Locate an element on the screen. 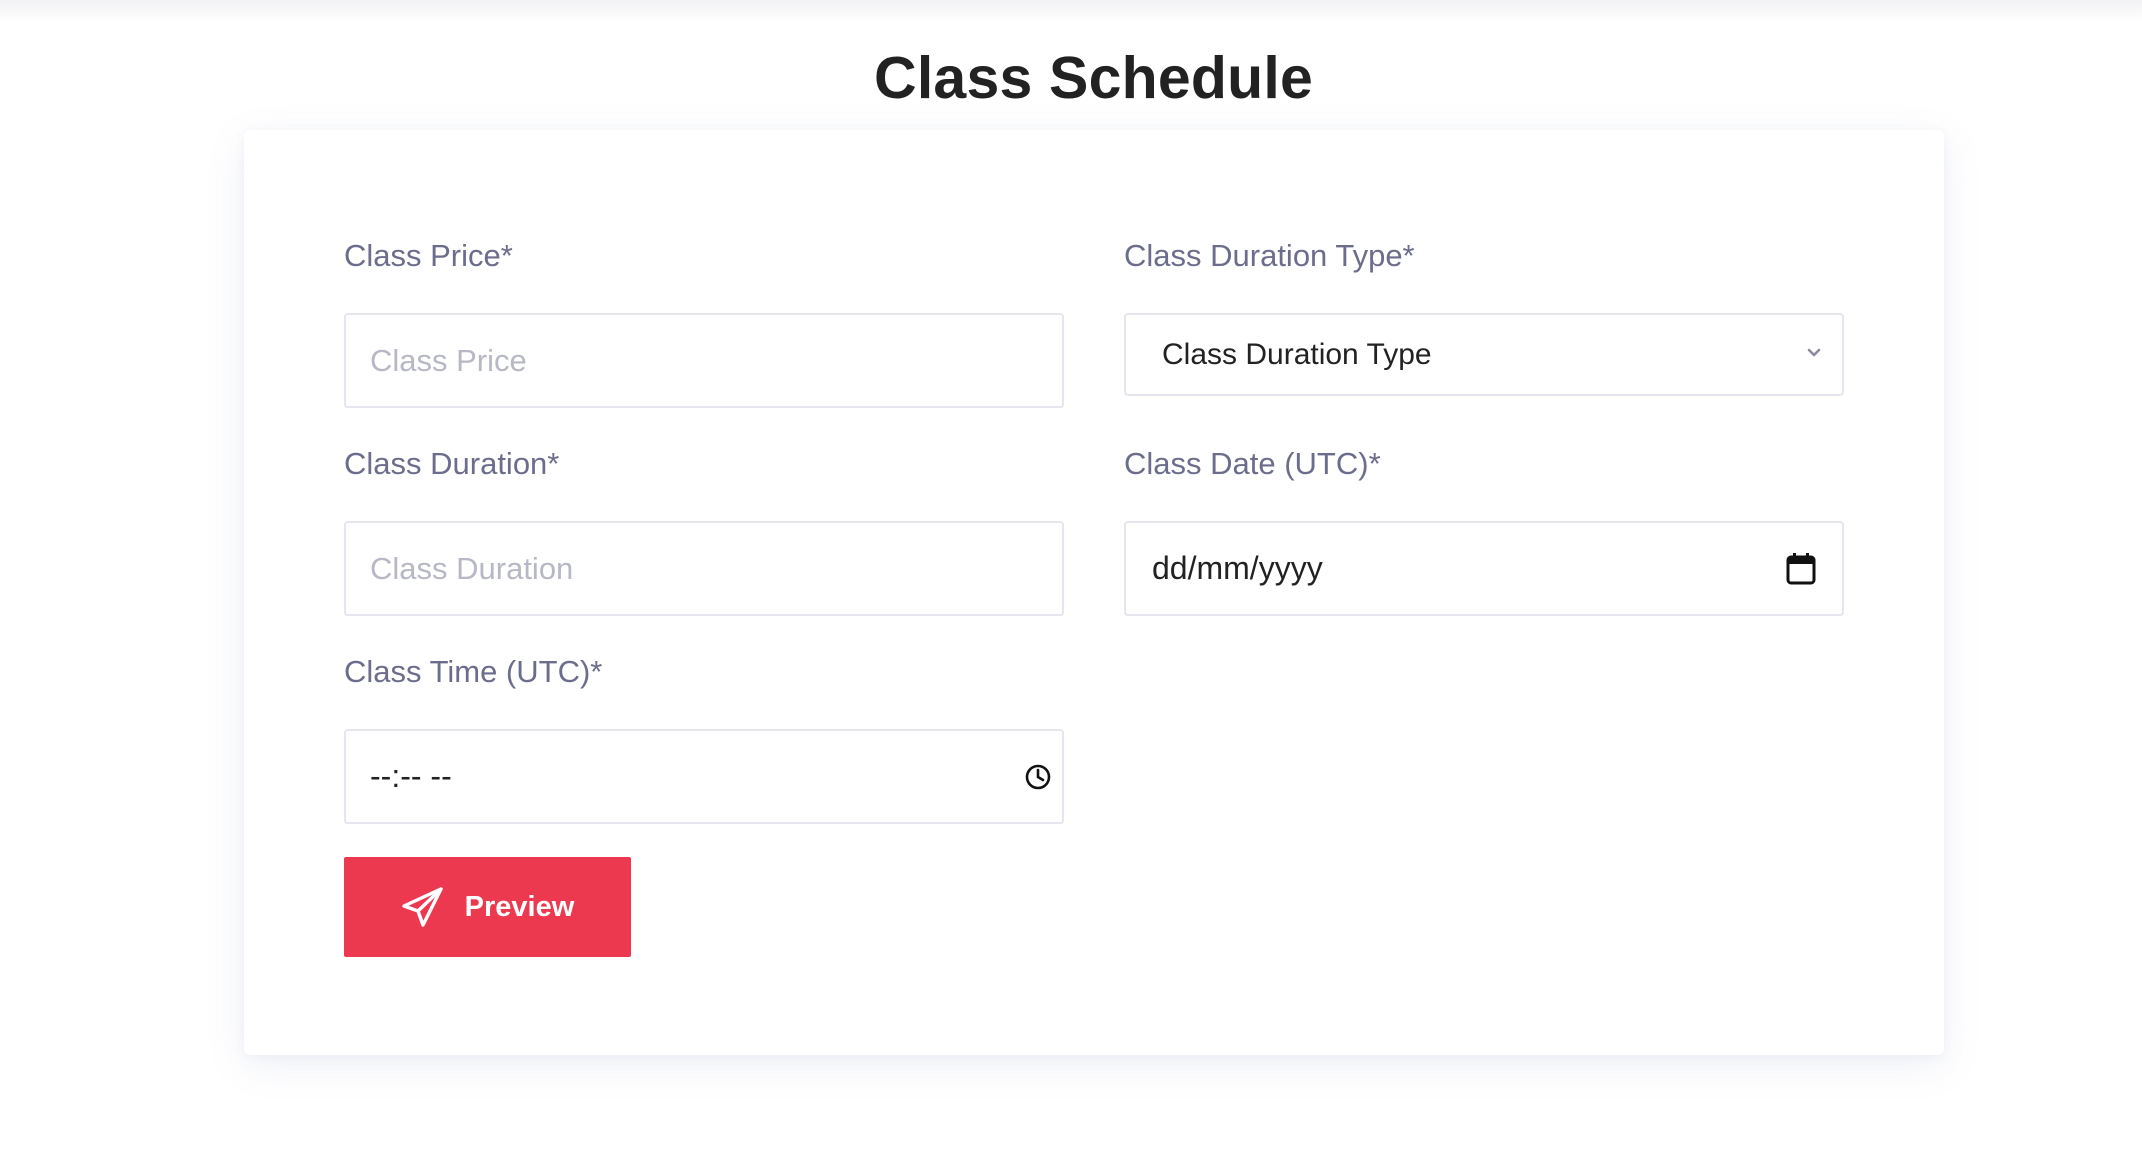  class-date-value: dd/mm/yyyy is located at coordinates (1237, 568).